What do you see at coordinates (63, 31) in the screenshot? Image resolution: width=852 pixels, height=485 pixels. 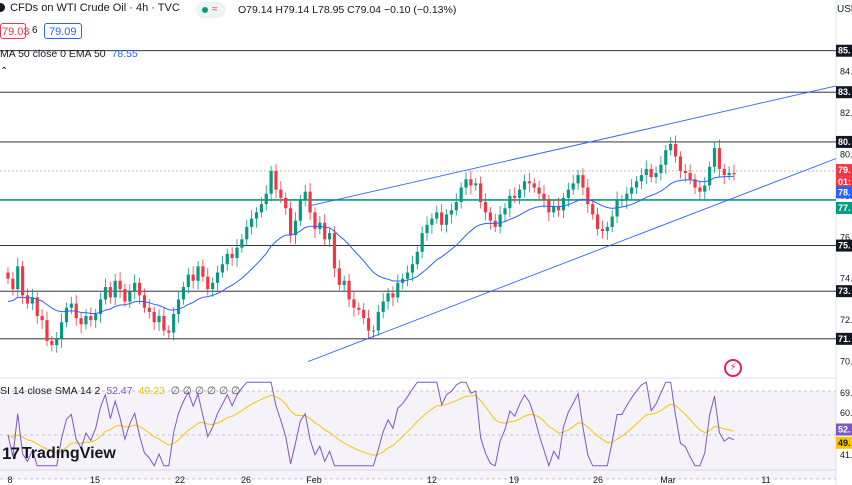 I see `buy-price-button: 79.09` at bounding box center [63, 31].